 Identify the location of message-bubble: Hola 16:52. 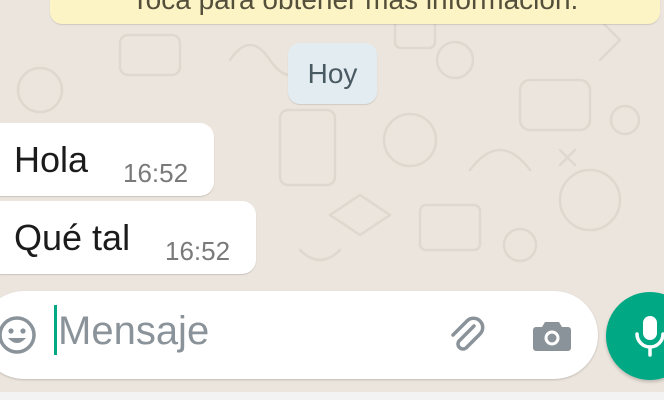
(107, 159).